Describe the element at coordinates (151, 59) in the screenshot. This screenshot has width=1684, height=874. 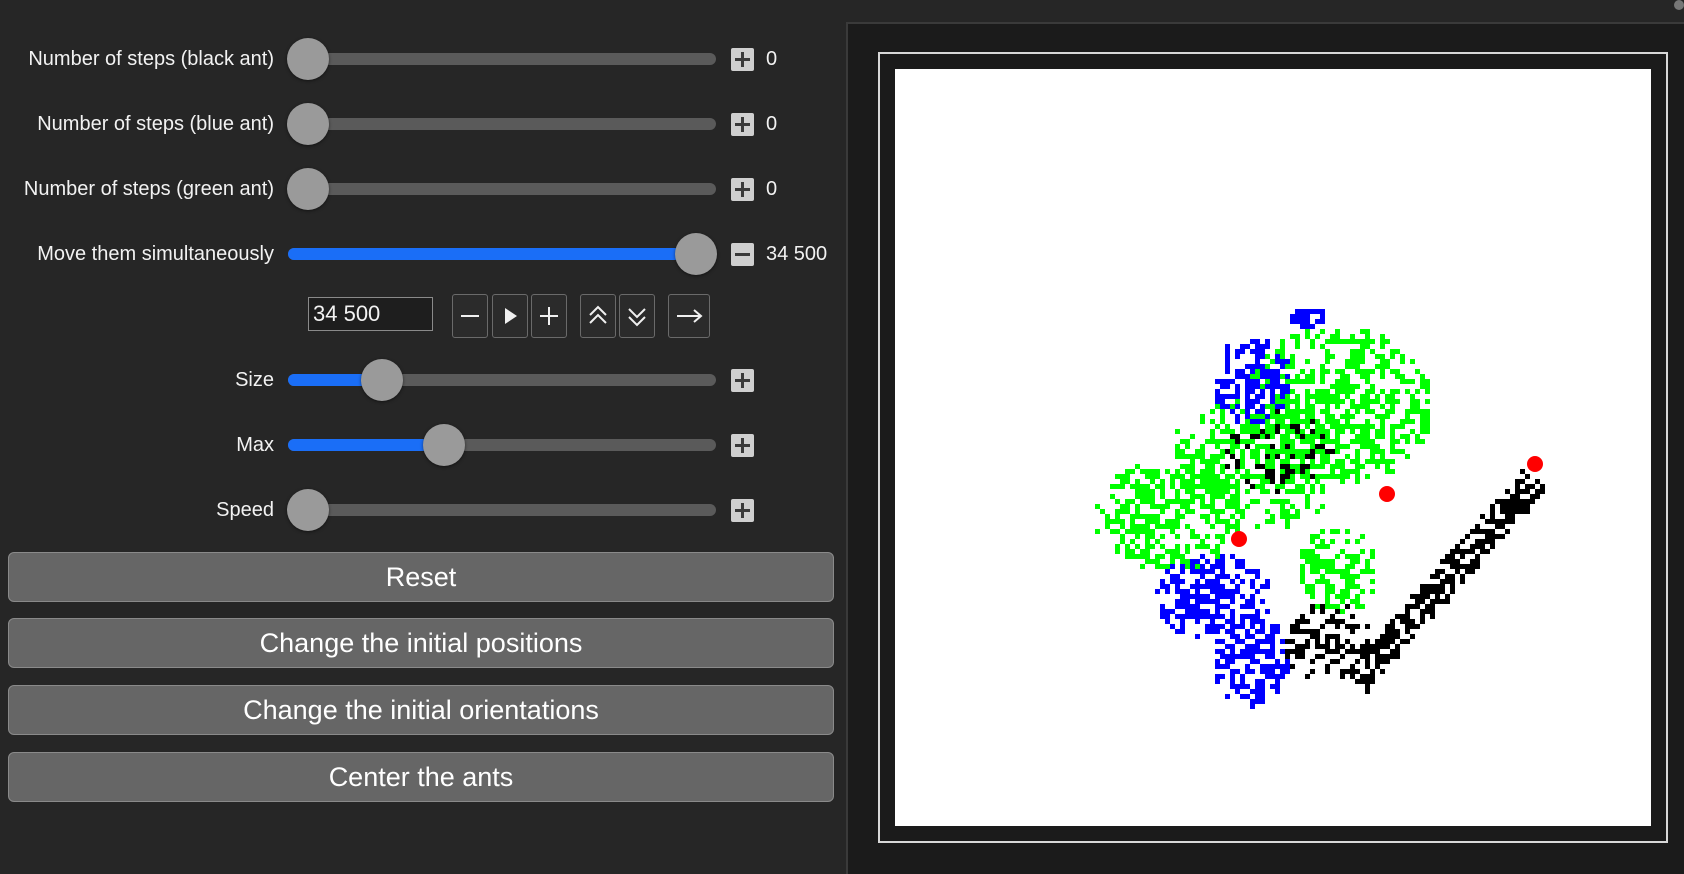
I see `slider-label: Number of steps (black ant)` at that location.